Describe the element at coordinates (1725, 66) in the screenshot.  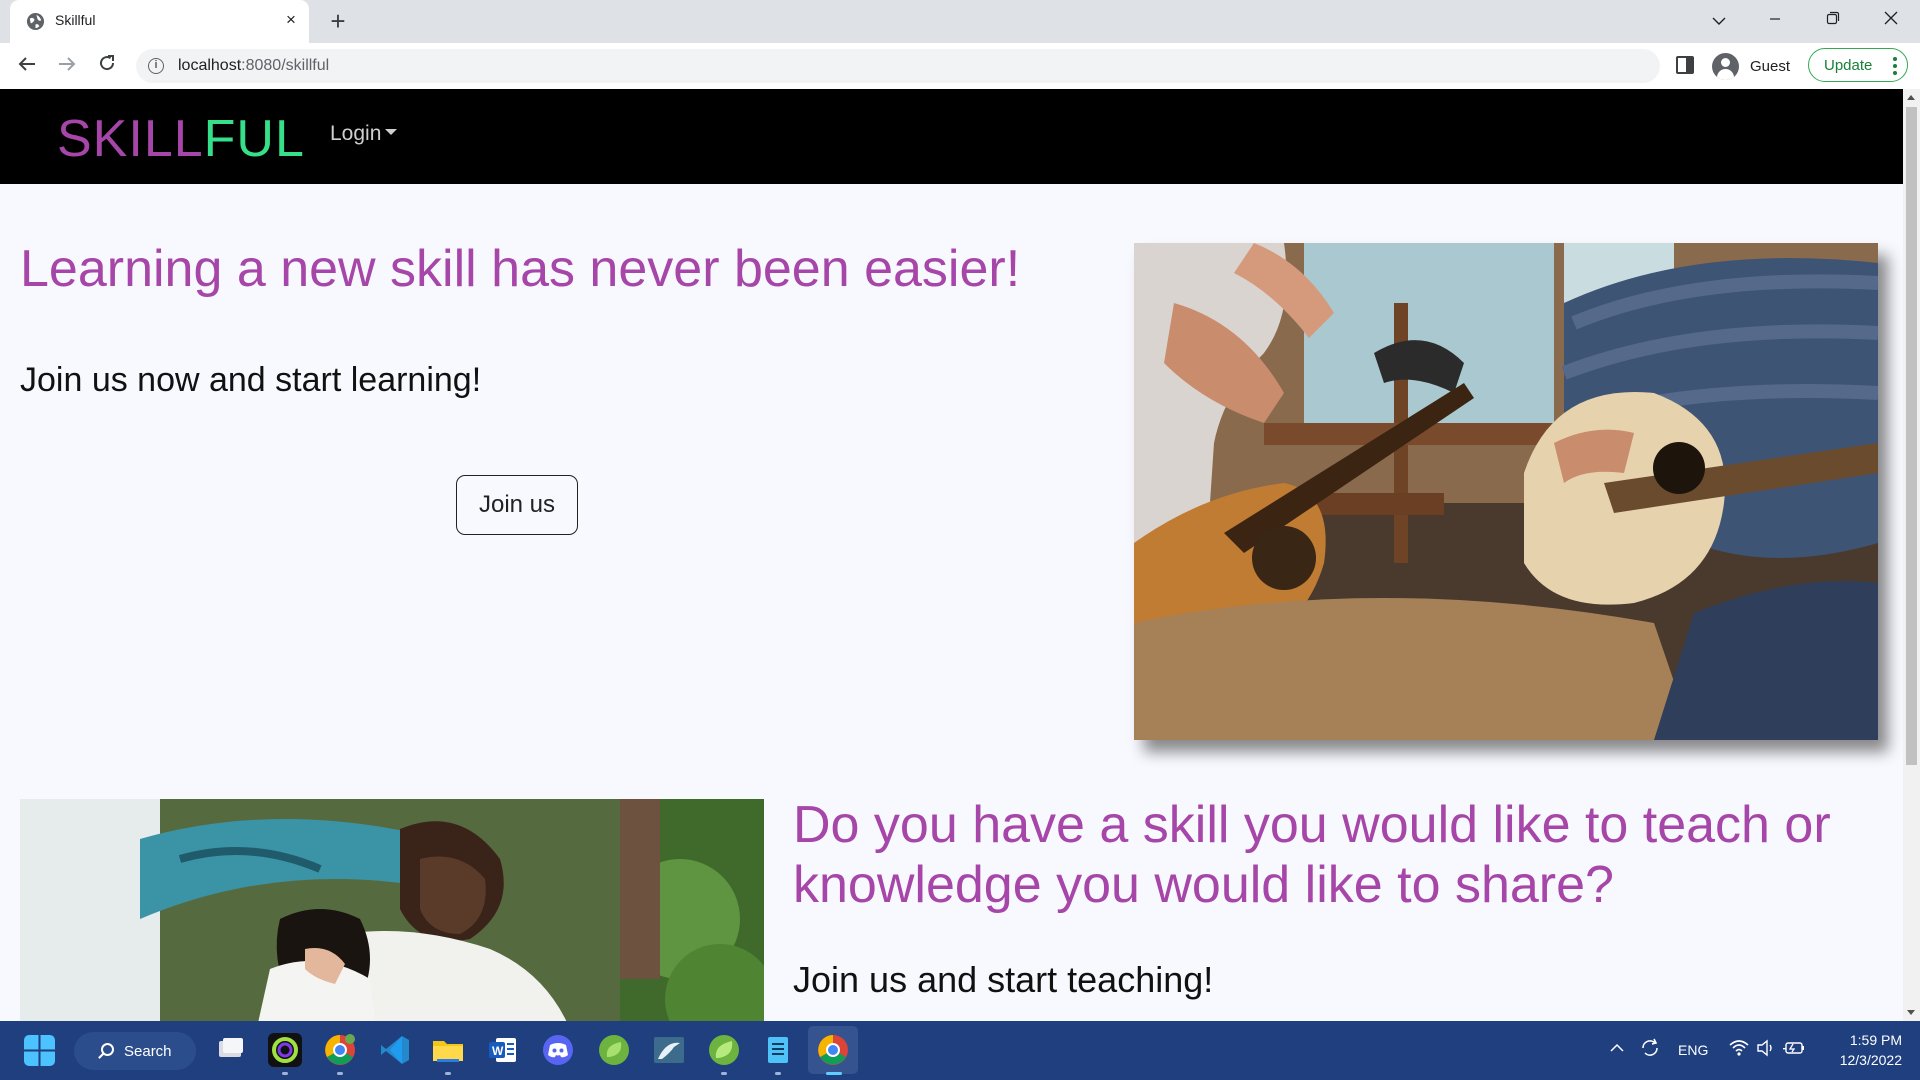
I see `avatar-icon` at that location.